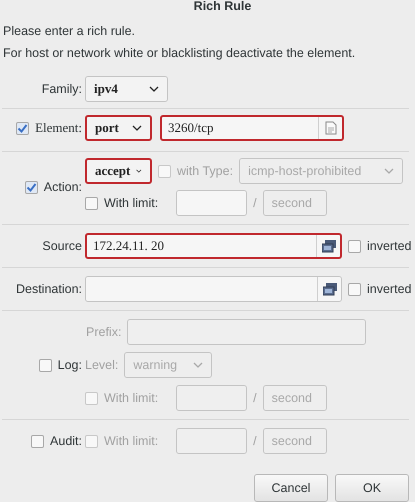  What do you see at coordinates (126, 89) in the screenshot?
I see `dropdown: ipv4` at bounding box center [126, 89].